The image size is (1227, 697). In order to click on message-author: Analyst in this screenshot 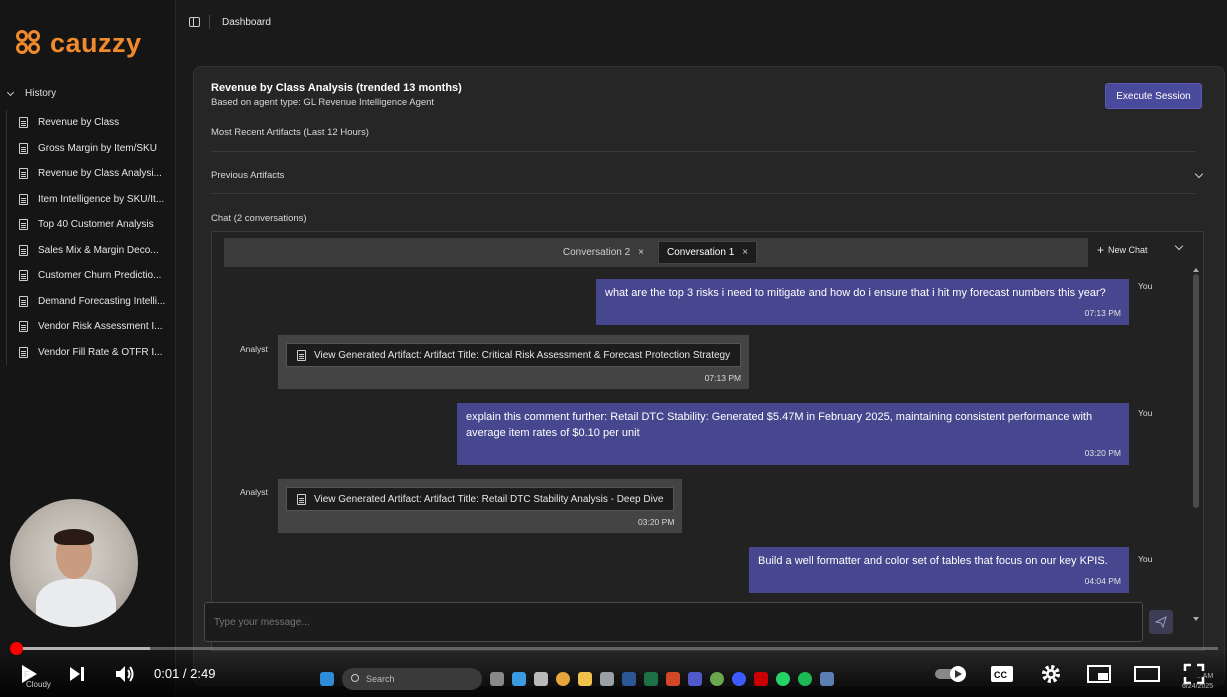, I will do `click(254, 349)`.